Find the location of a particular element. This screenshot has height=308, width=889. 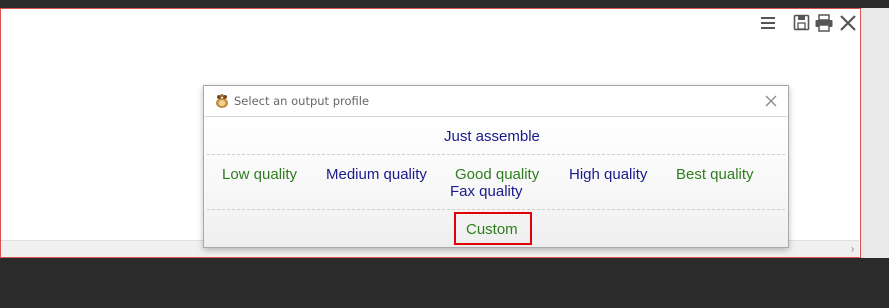

dialog-title: Select an output profile is located at coordinates (302, 101).